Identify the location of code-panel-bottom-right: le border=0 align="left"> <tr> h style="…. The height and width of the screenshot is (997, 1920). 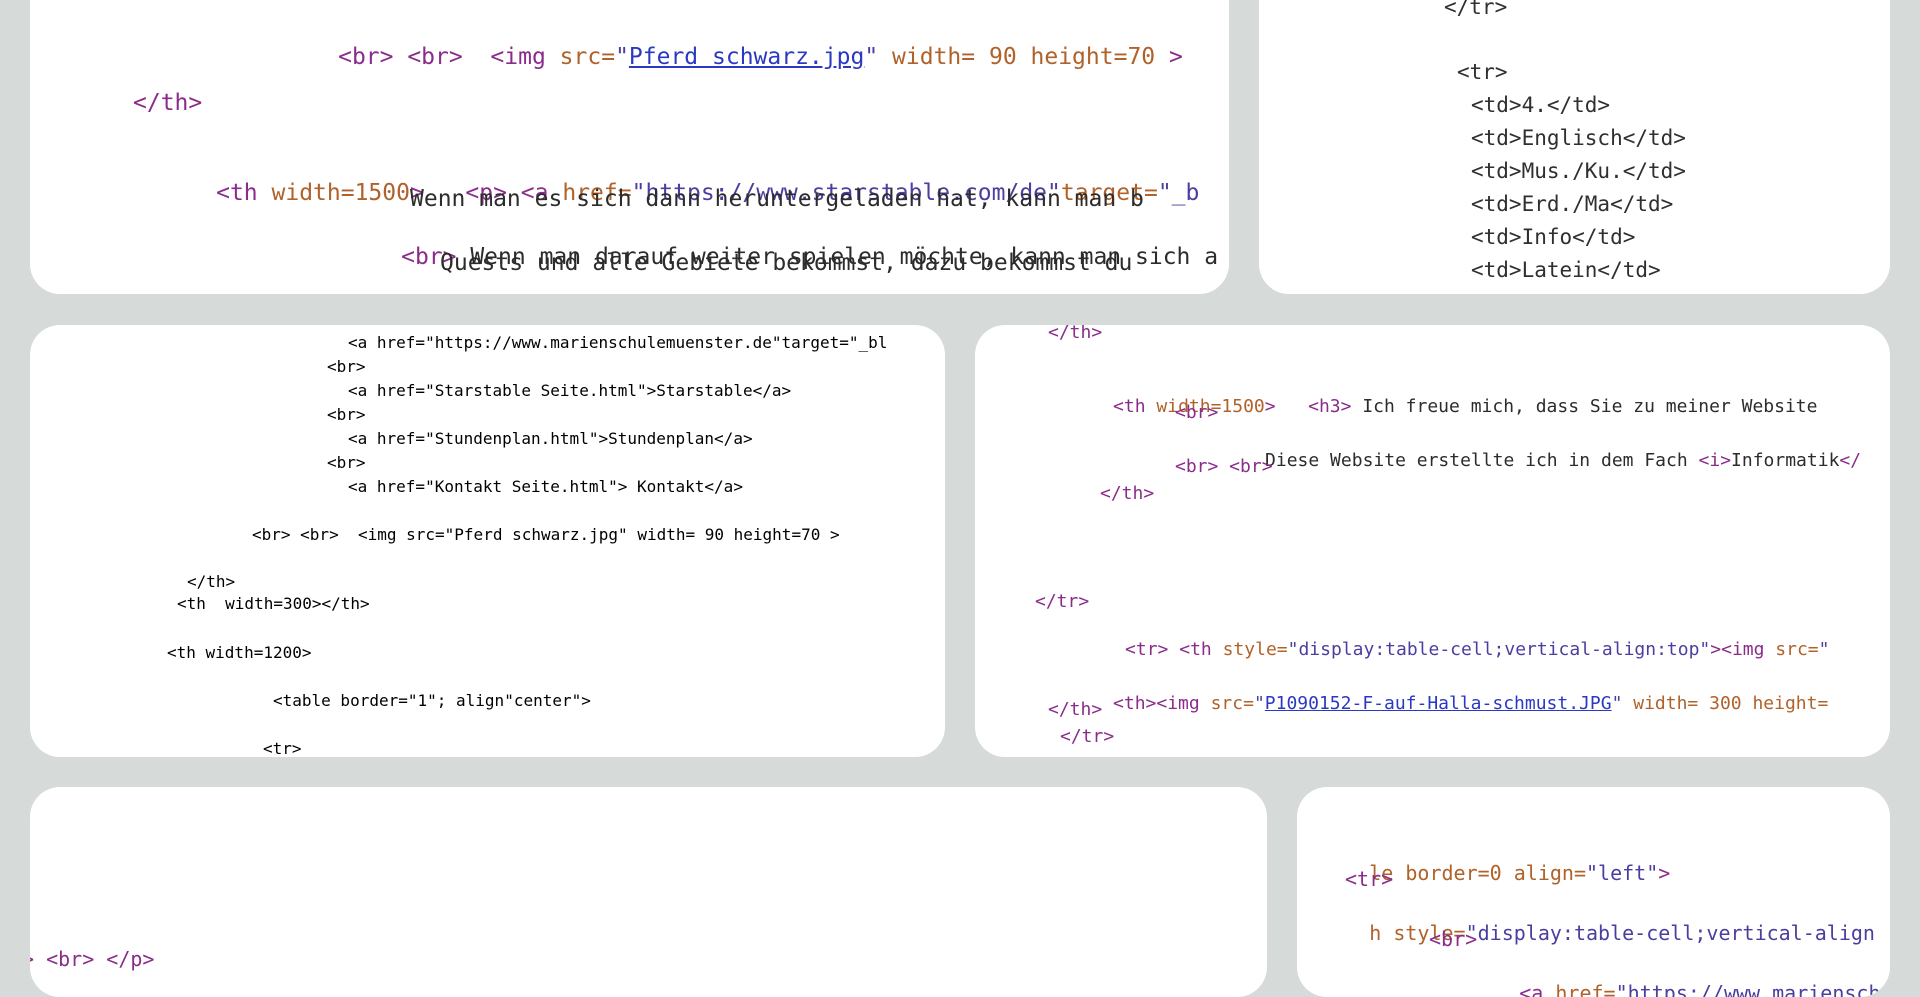
(1593, 892).